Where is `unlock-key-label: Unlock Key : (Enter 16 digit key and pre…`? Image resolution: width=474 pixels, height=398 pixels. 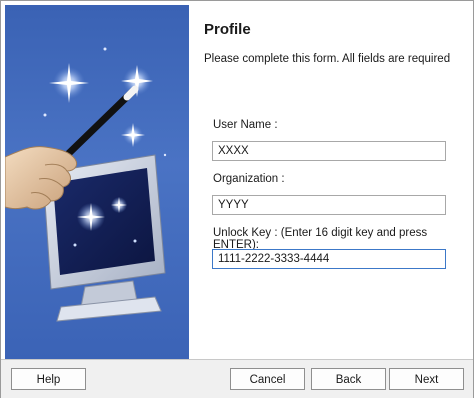
unlock-key-label: Unlock Key : (Enter 16 digit key and pre… is located at coordinates (320, 239).